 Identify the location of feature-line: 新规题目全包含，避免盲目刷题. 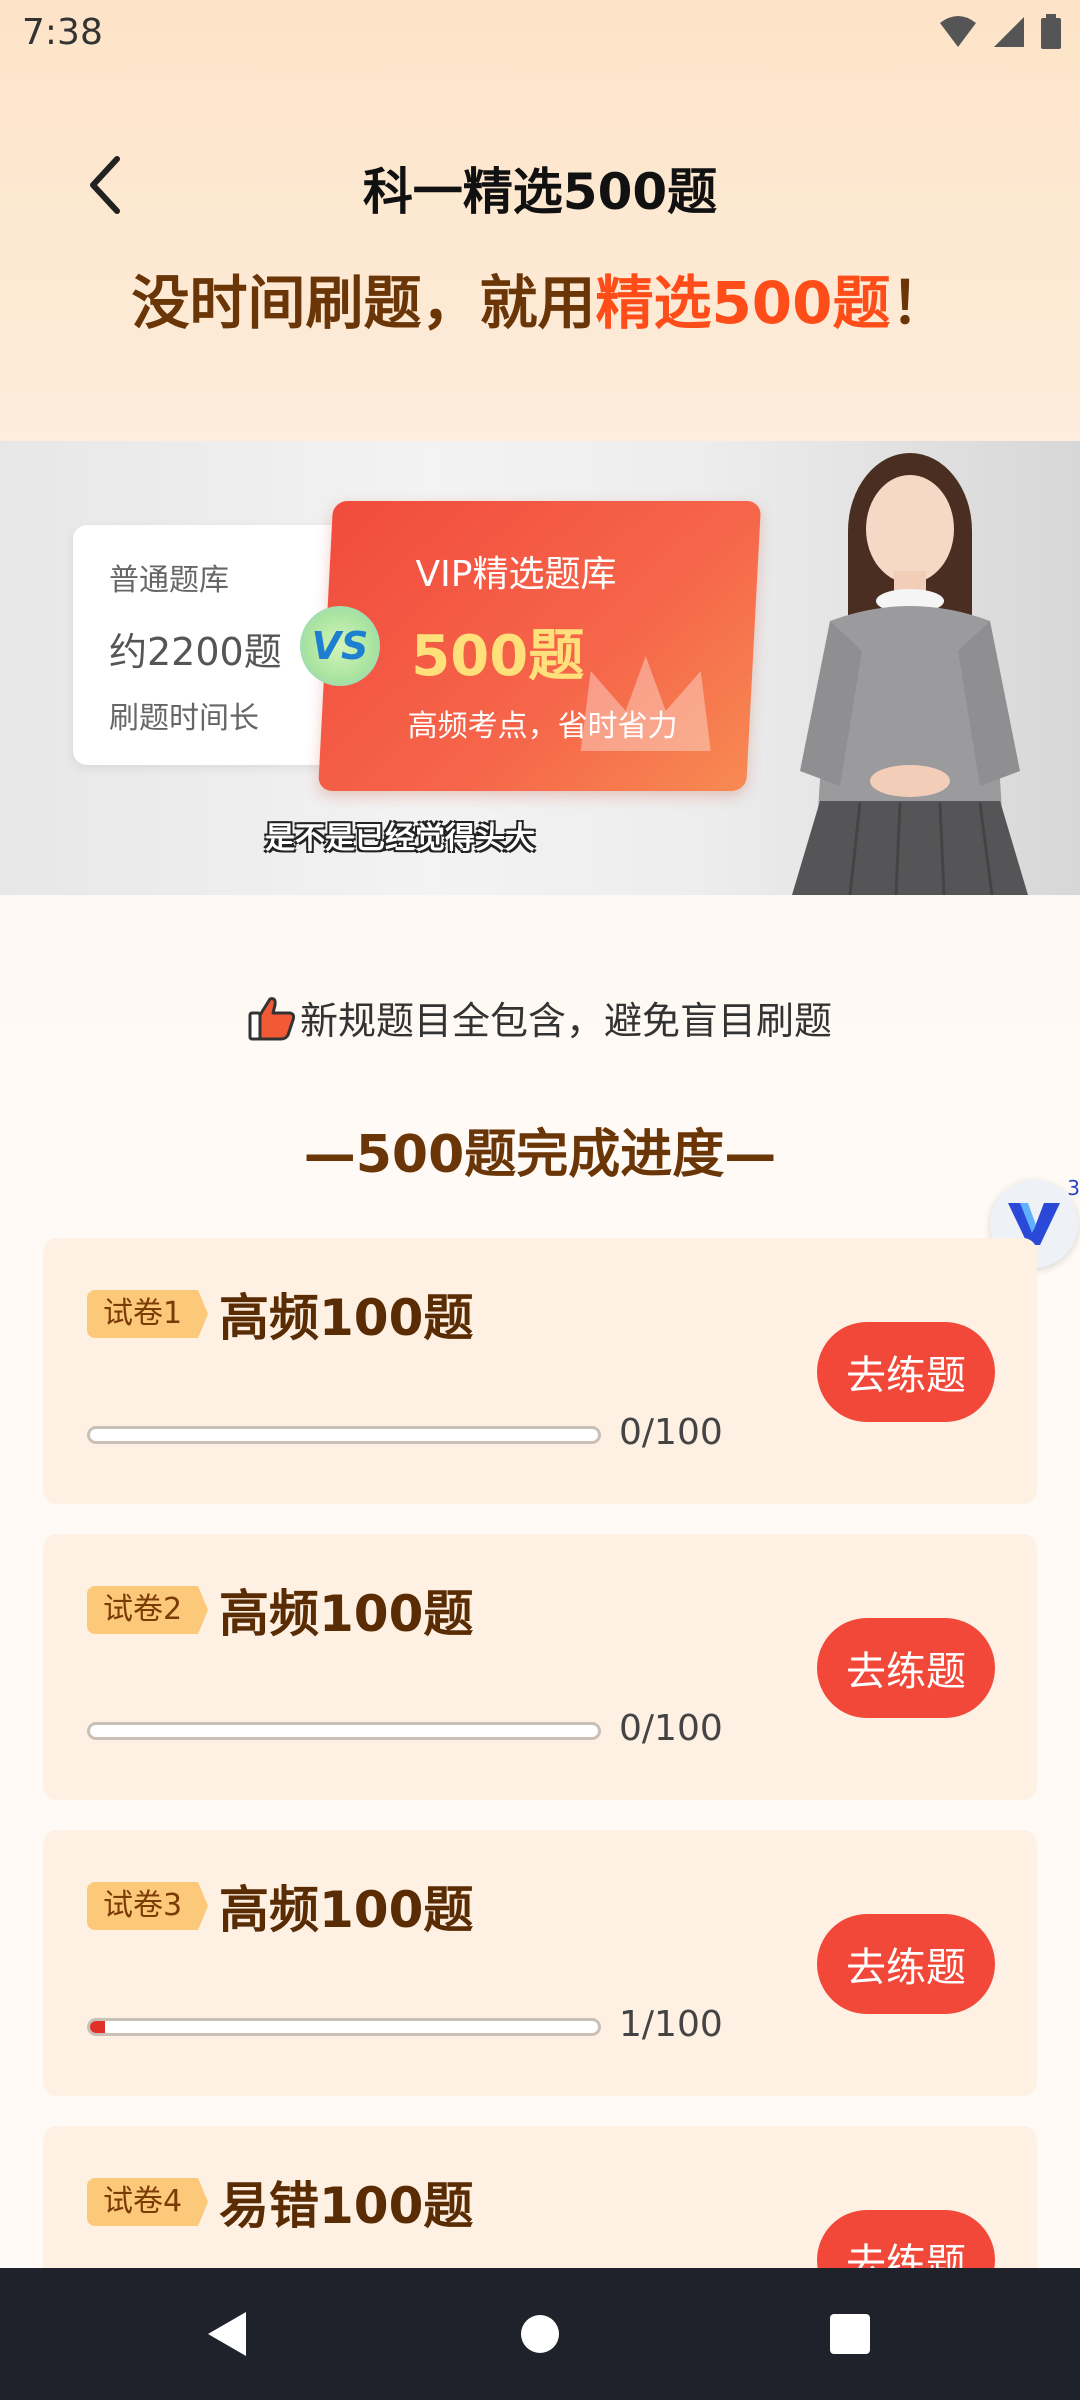
(540, 1017).